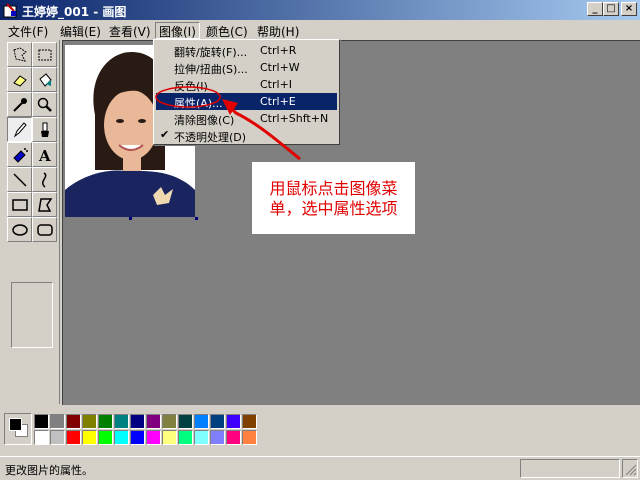  Describe the element at coordinates (320, 10) in the screenshot. I see `title-bar: 王婷婷_001 - 画图 _ □ ×` at that location.